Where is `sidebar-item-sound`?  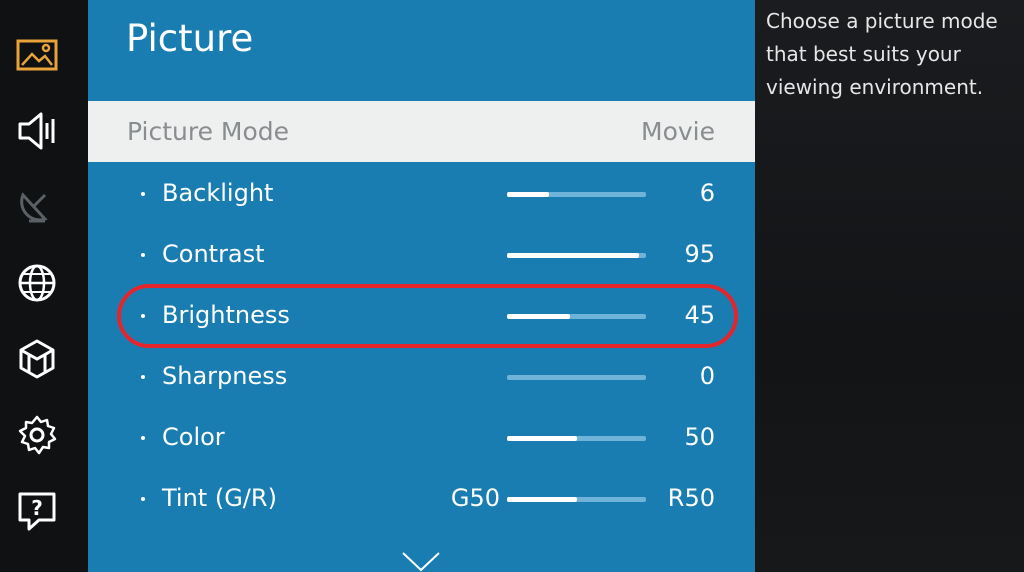 sidebar-item-sound is located at coordinates (37, 131).